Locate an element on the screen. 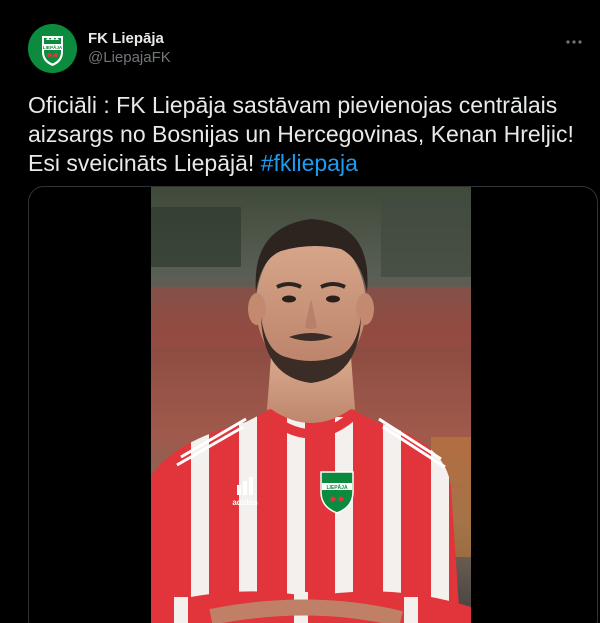  account-names: FK Liepāja @LiepajaFK is located at coordinates (129, 49).